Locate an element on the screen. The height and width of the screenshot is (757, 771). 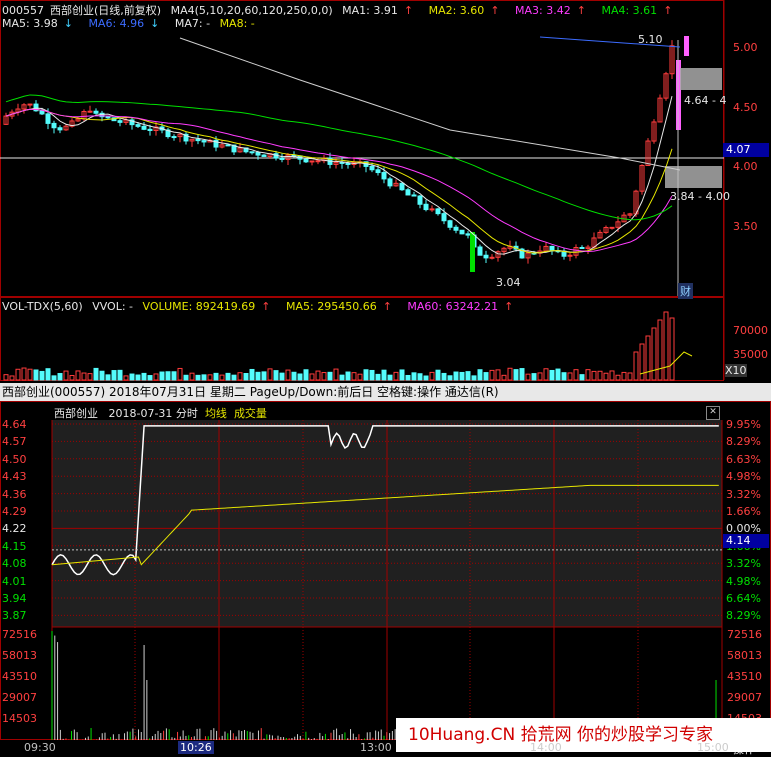
vvol-value: VVOL: - is located at coordinates (113, 306).